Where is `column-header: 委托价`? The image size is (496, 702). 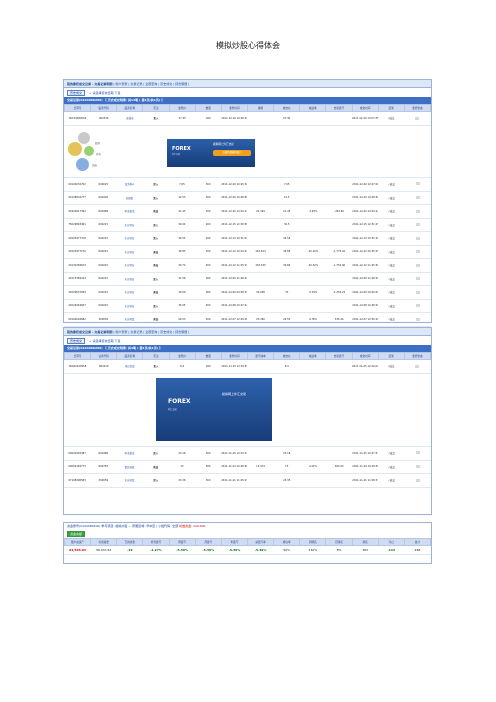 column-header: 委托价 is located at coordinates (182, 356).